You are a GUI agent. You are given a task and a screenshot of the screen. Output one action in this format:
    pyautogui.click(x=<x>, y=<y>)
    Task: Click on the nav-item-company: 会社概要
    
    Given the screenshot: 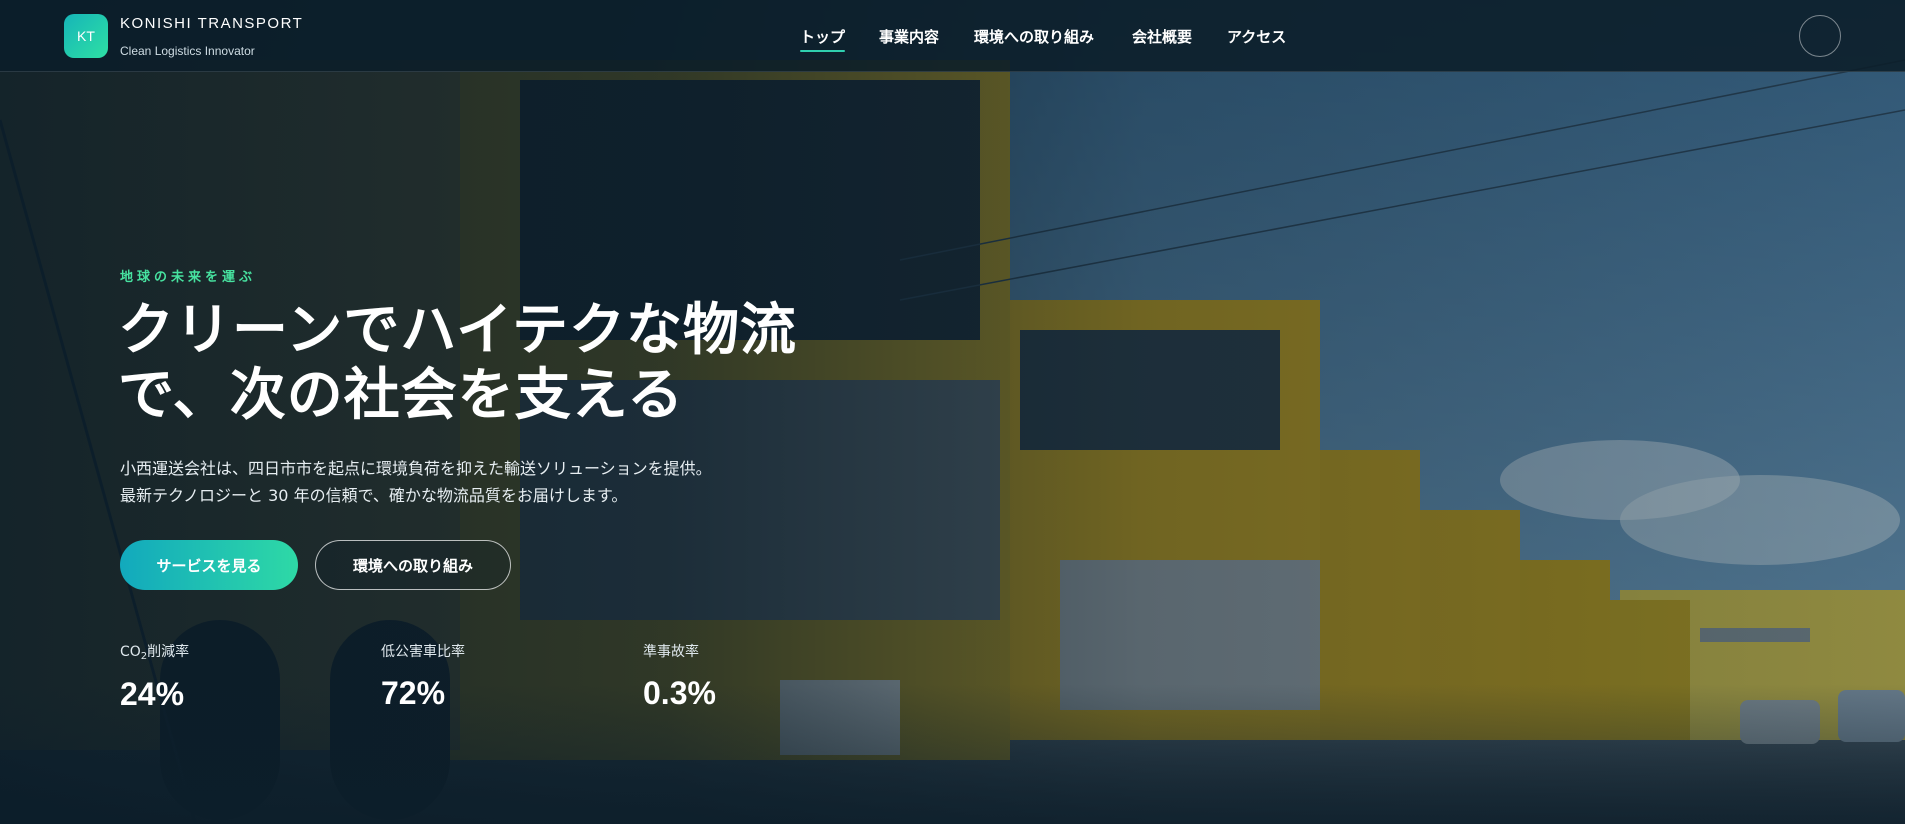 What is the action you would take?
    pyautogui.click(x=1162, y=36)
    